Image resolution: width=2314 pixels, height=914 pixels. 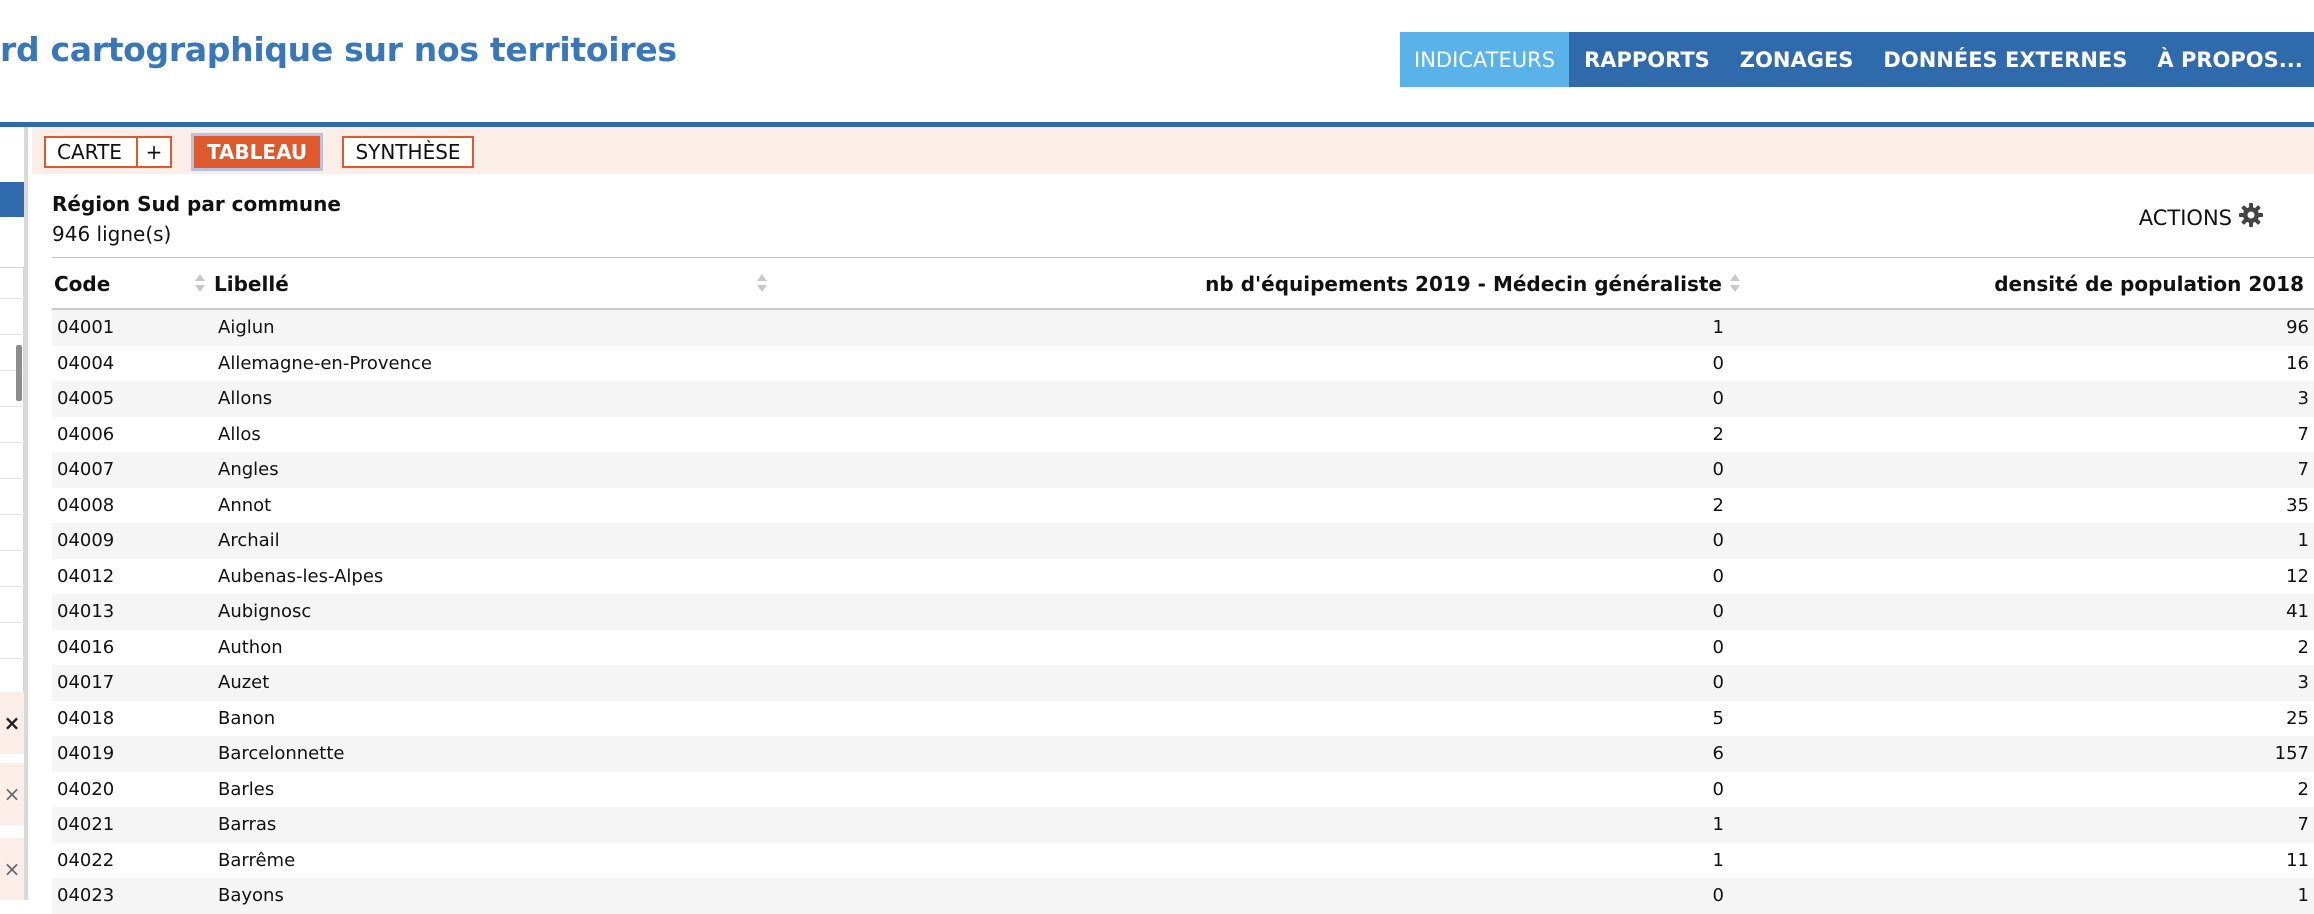 I want to click on table-row: 04013 Aubignosc 0 41, so click(x=1183, y=612).